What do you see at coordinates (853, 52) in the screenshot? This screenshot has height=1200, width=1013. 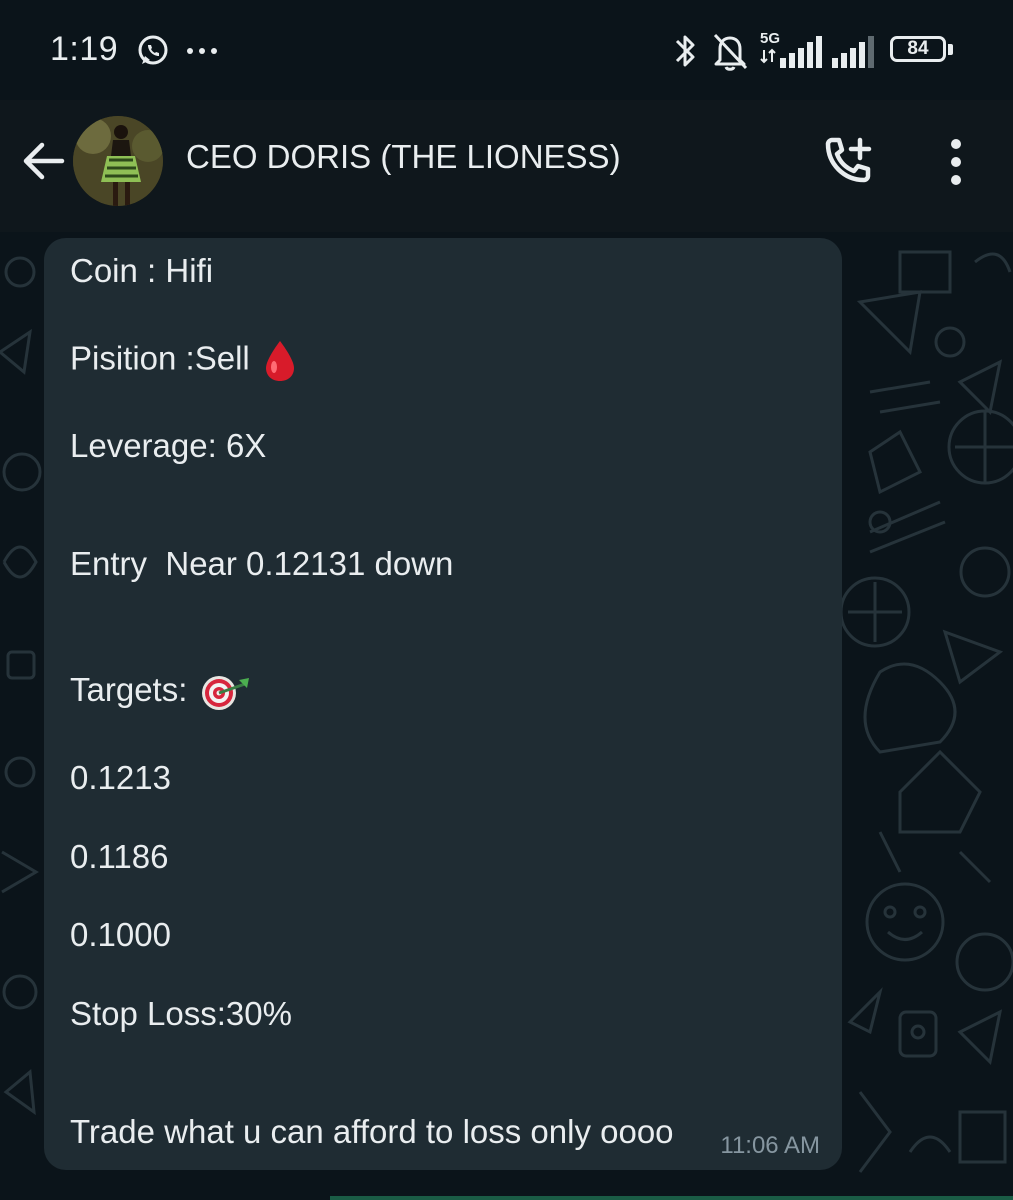 I see `signal-icon` at bounding box center [853, 52].